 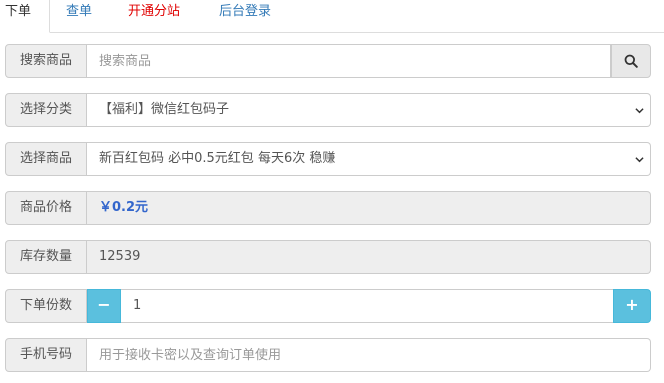 I want to click on stock-label: 库存数量, so click(x=46, y=257).